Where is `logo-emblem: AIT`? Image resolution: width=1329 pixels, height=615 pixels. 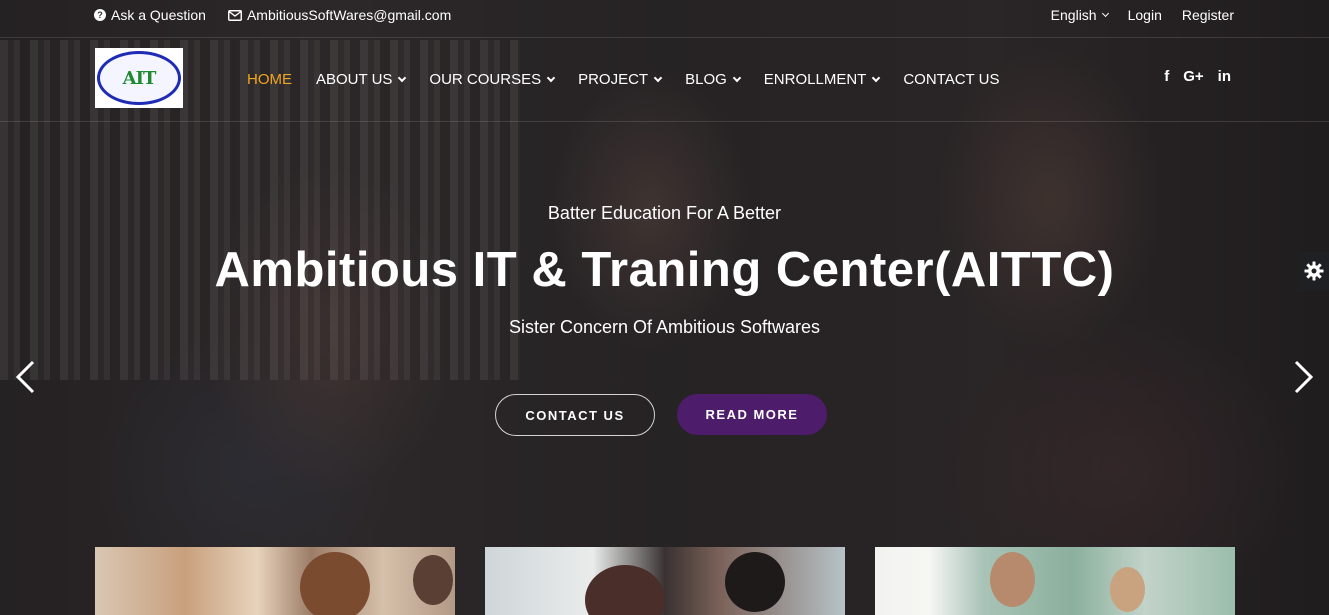
logo-emblem: AIT is located at coordinates (139, 78).